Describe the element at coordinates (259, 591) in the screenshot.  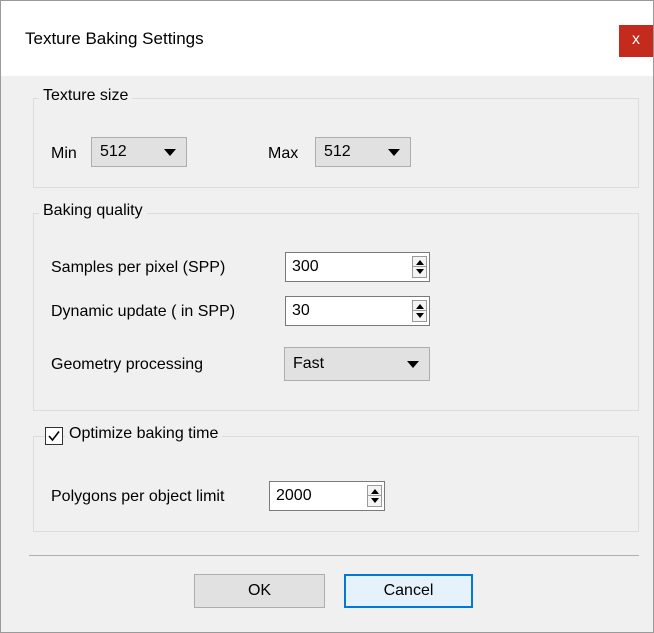
I see `ok-button: OK` at that location.